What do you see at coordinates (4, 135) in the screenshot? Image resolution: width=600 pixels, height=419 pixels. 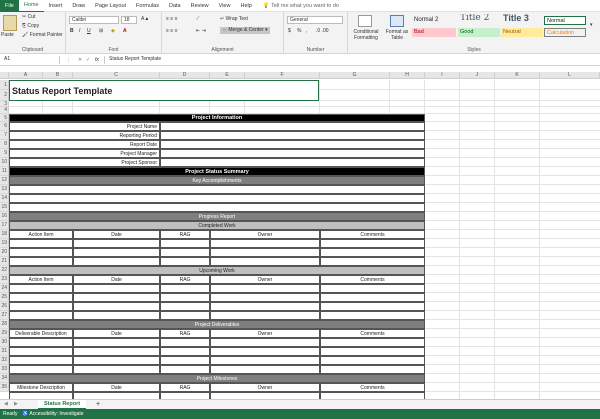 I see `row-header-7: 7` at bounding box center [4, 135].